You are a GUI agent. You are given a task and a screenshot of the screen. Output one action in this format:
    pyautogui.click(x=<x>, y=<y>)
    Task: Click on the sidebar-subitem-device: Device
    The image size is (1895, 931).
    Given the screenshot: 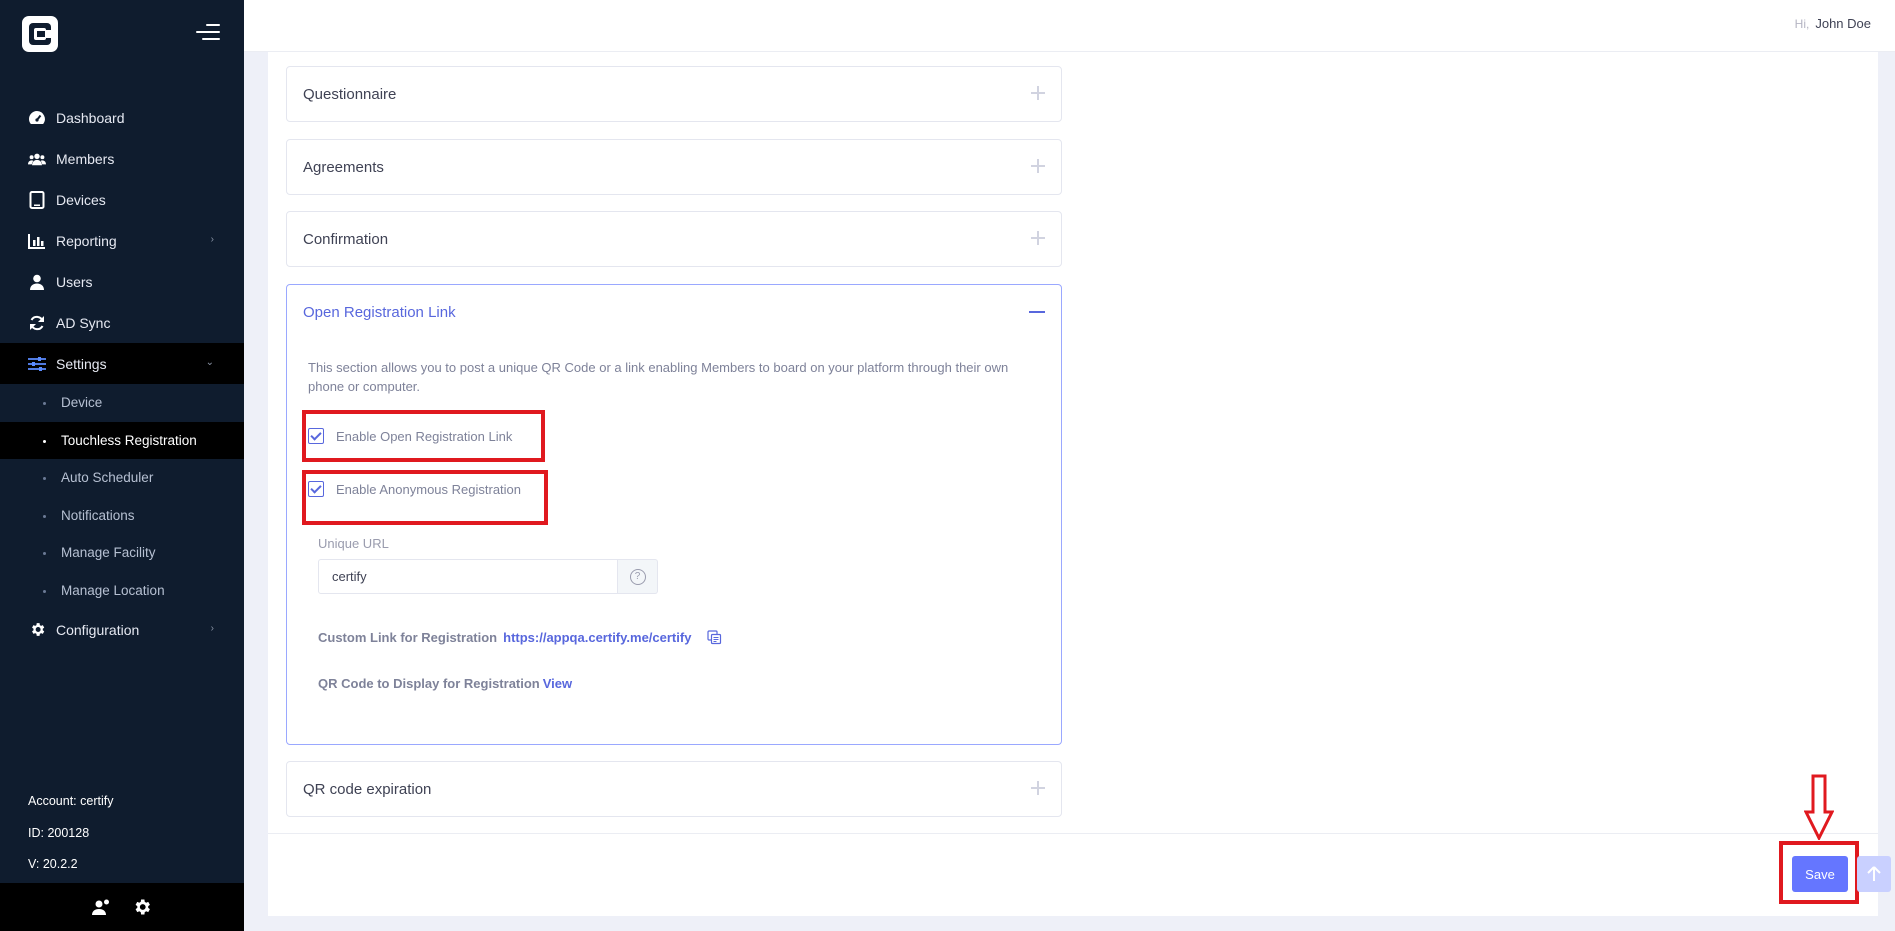 What is the action you would take?
    pyautogui.click(x=122, y=403)
    